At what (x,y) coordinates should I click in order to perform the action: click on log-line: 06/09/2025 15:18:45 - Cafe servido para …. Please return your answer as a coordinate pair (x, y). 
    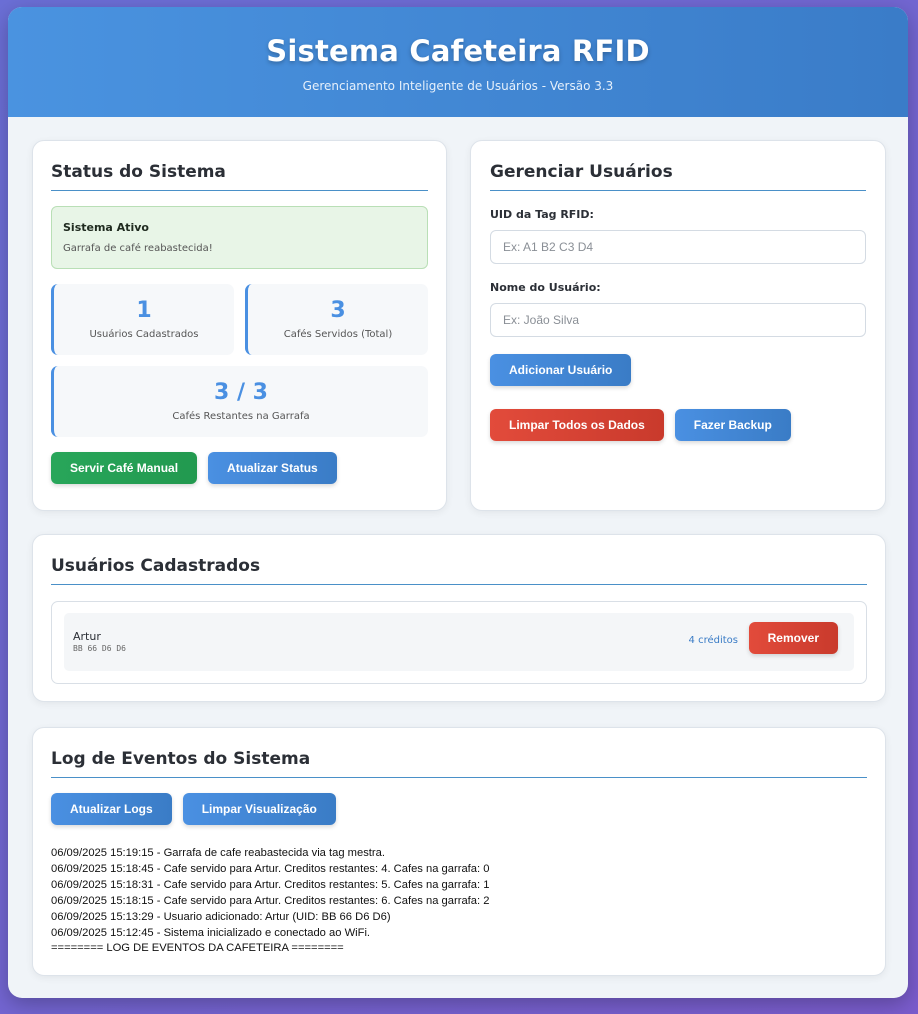
    Looking at the image, I should click on (270, 868).